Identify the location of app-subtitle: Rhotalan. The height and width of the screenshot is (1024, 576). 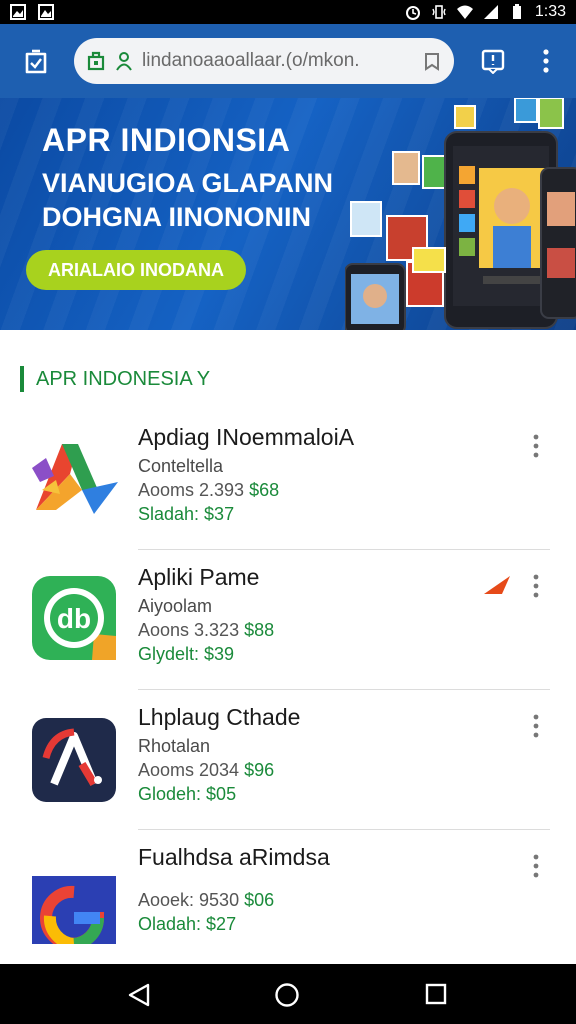
(174, 746).